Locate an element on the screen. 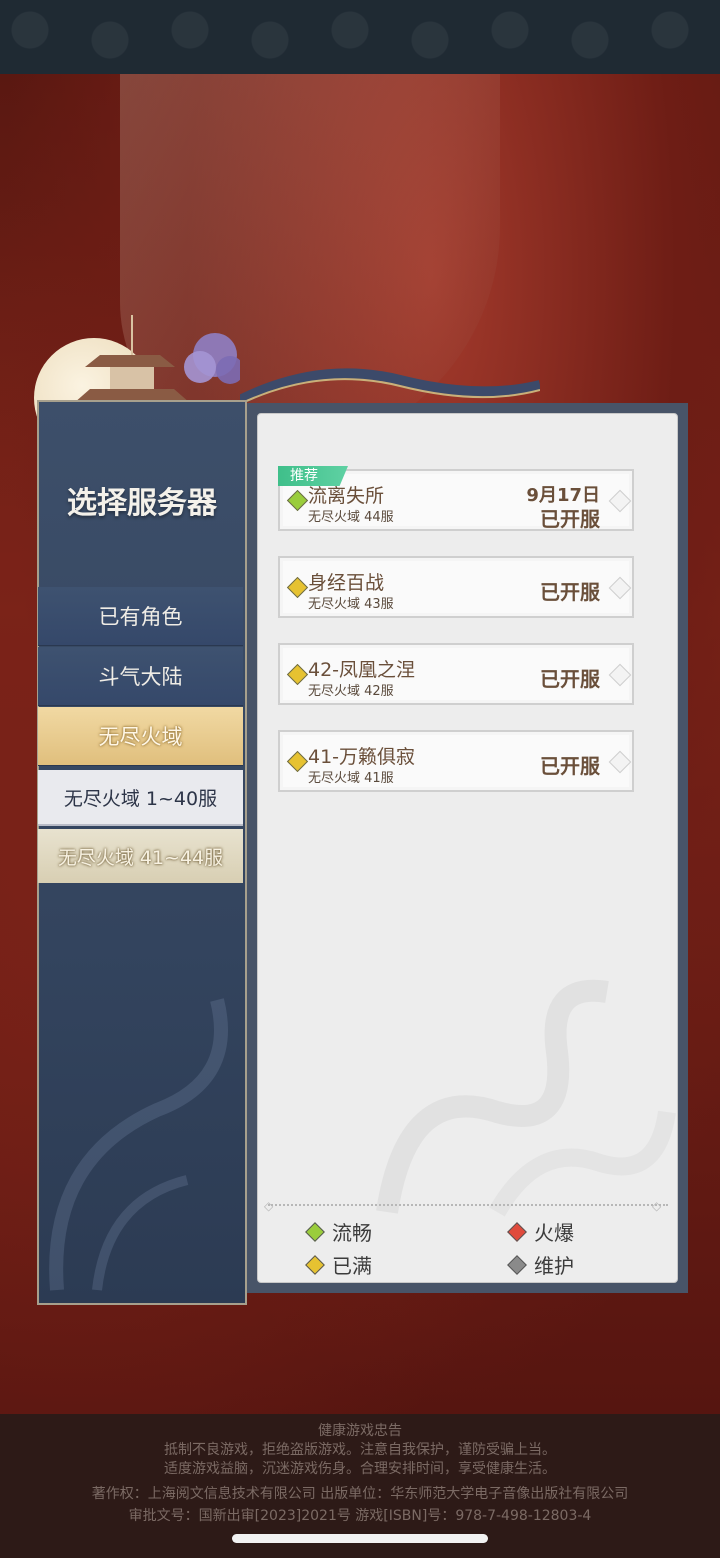 This screenshot has width=720, height=1558. legend-maintenance: 维护 is located at coordinates (540, 1264).